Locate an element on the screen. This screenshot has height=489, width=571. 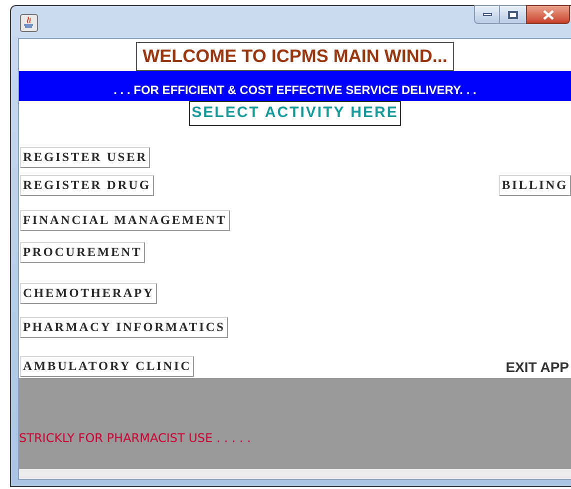
activity-button: PHARMACY INFORMATICS is located at coordinates (124, 327).